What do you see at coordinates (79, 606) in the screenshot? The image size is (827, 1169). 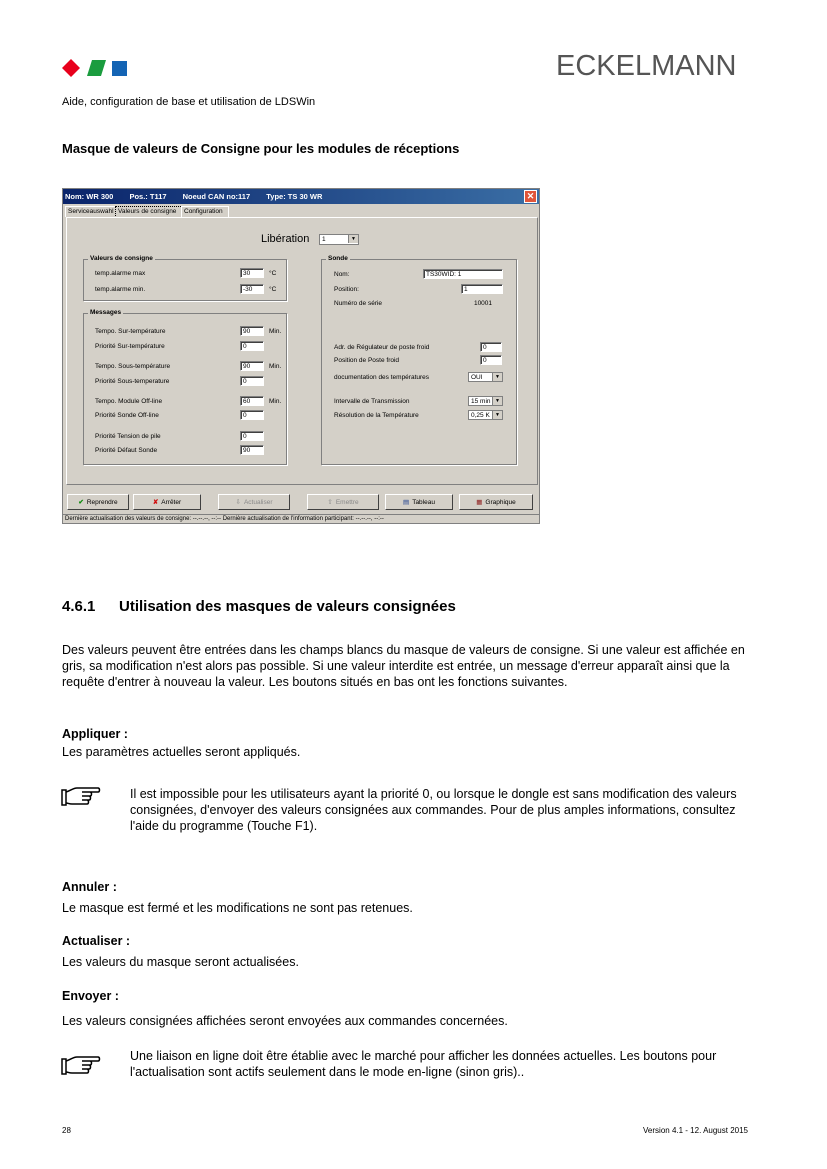 I see `section-number: 4.6.1` at bounding box center [79, 606].